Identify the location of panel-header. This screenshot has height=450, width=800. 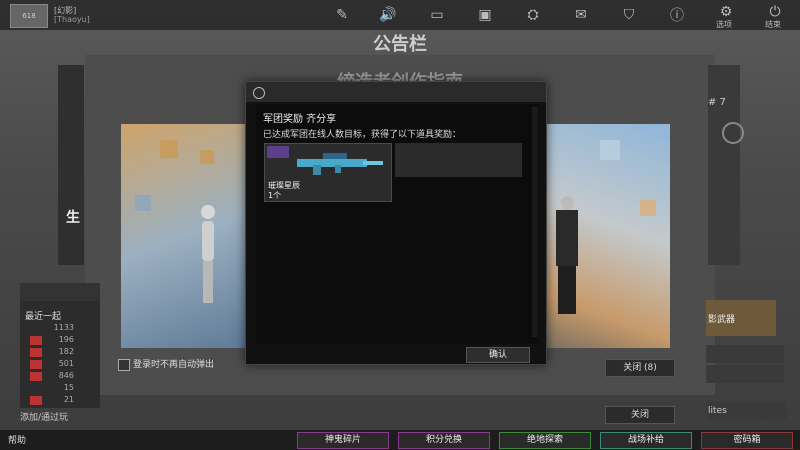
(60, 292).